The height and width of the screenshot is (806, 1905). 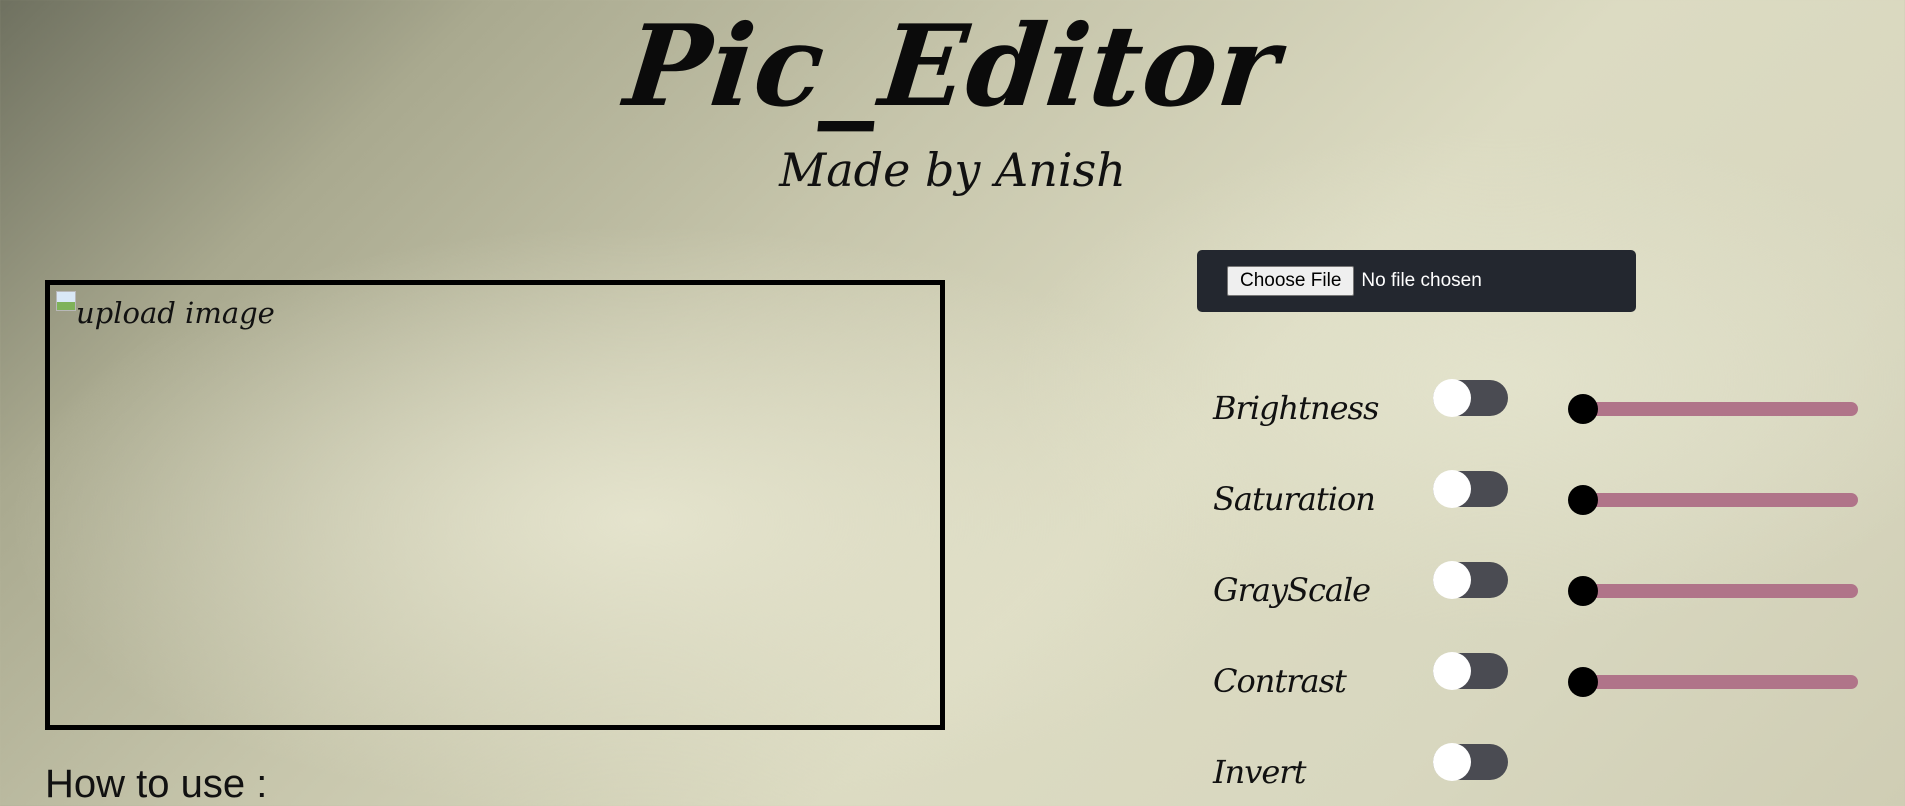 I want to click on contrast-label: Contrast, so click(x=1280, y=681).